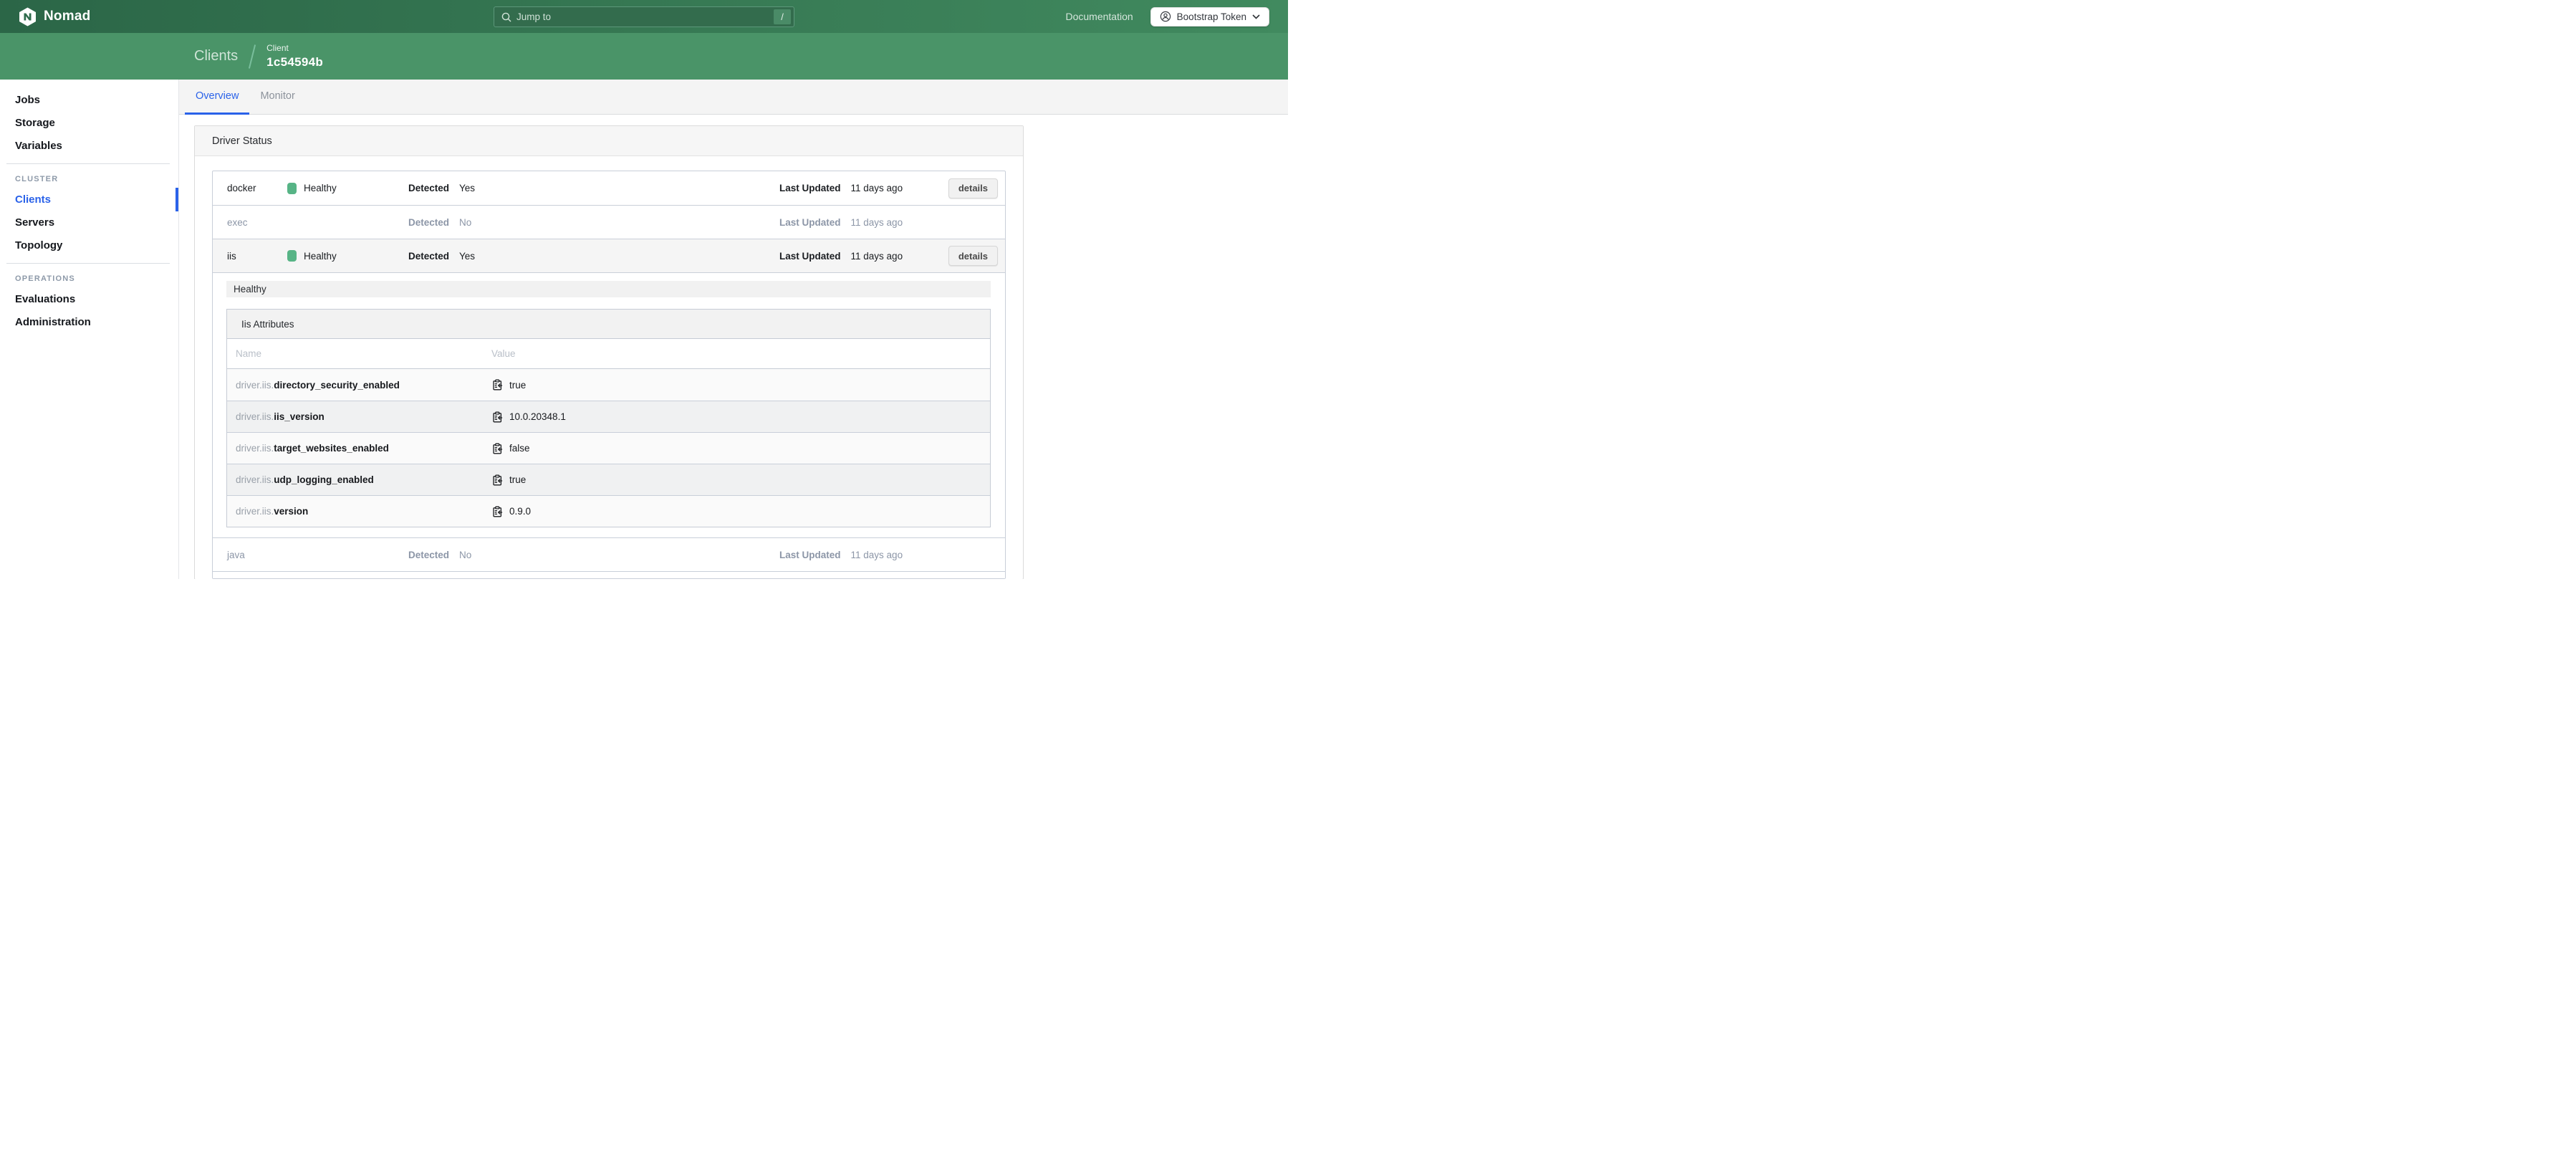  What do you see at coordinates (1209, 16) in the screenshot?
I see `bootstrap-token-button: Bootstrap Token` at bounding box center [1209, 16].